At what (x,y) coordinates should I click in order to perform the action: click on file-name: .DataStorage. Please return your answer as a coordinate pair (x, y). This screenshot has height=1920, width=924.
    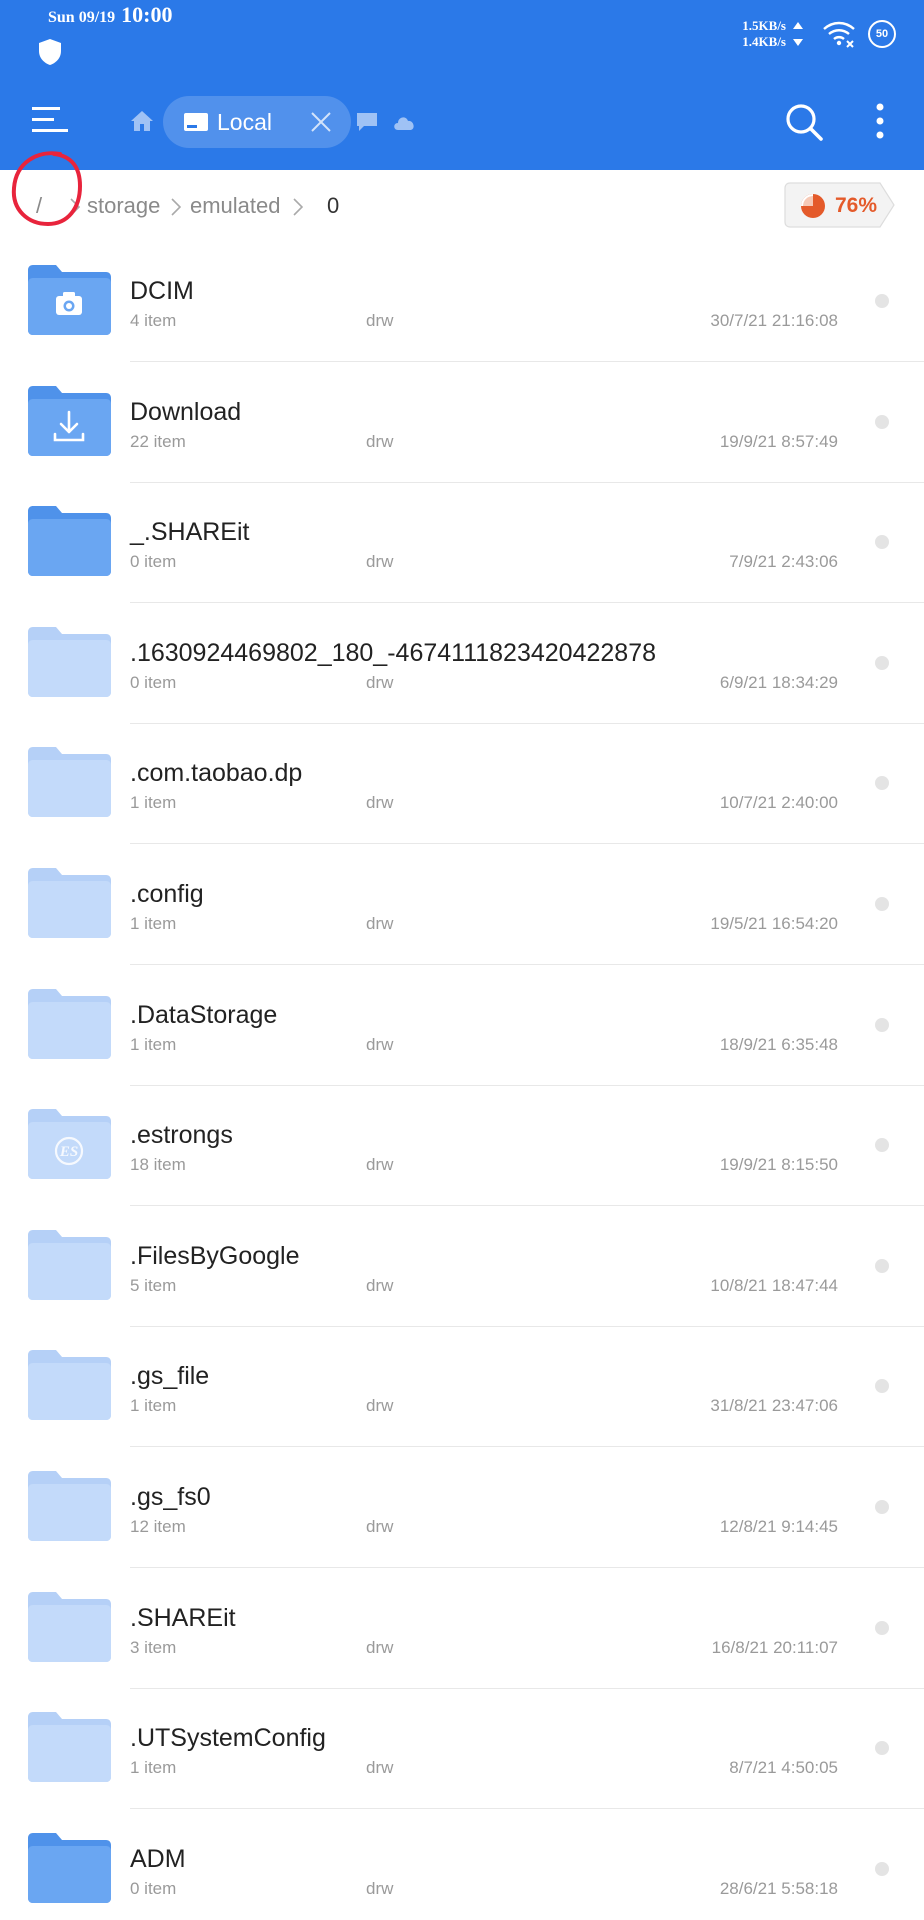
    Looking at the image, I should click on (204, 1014).